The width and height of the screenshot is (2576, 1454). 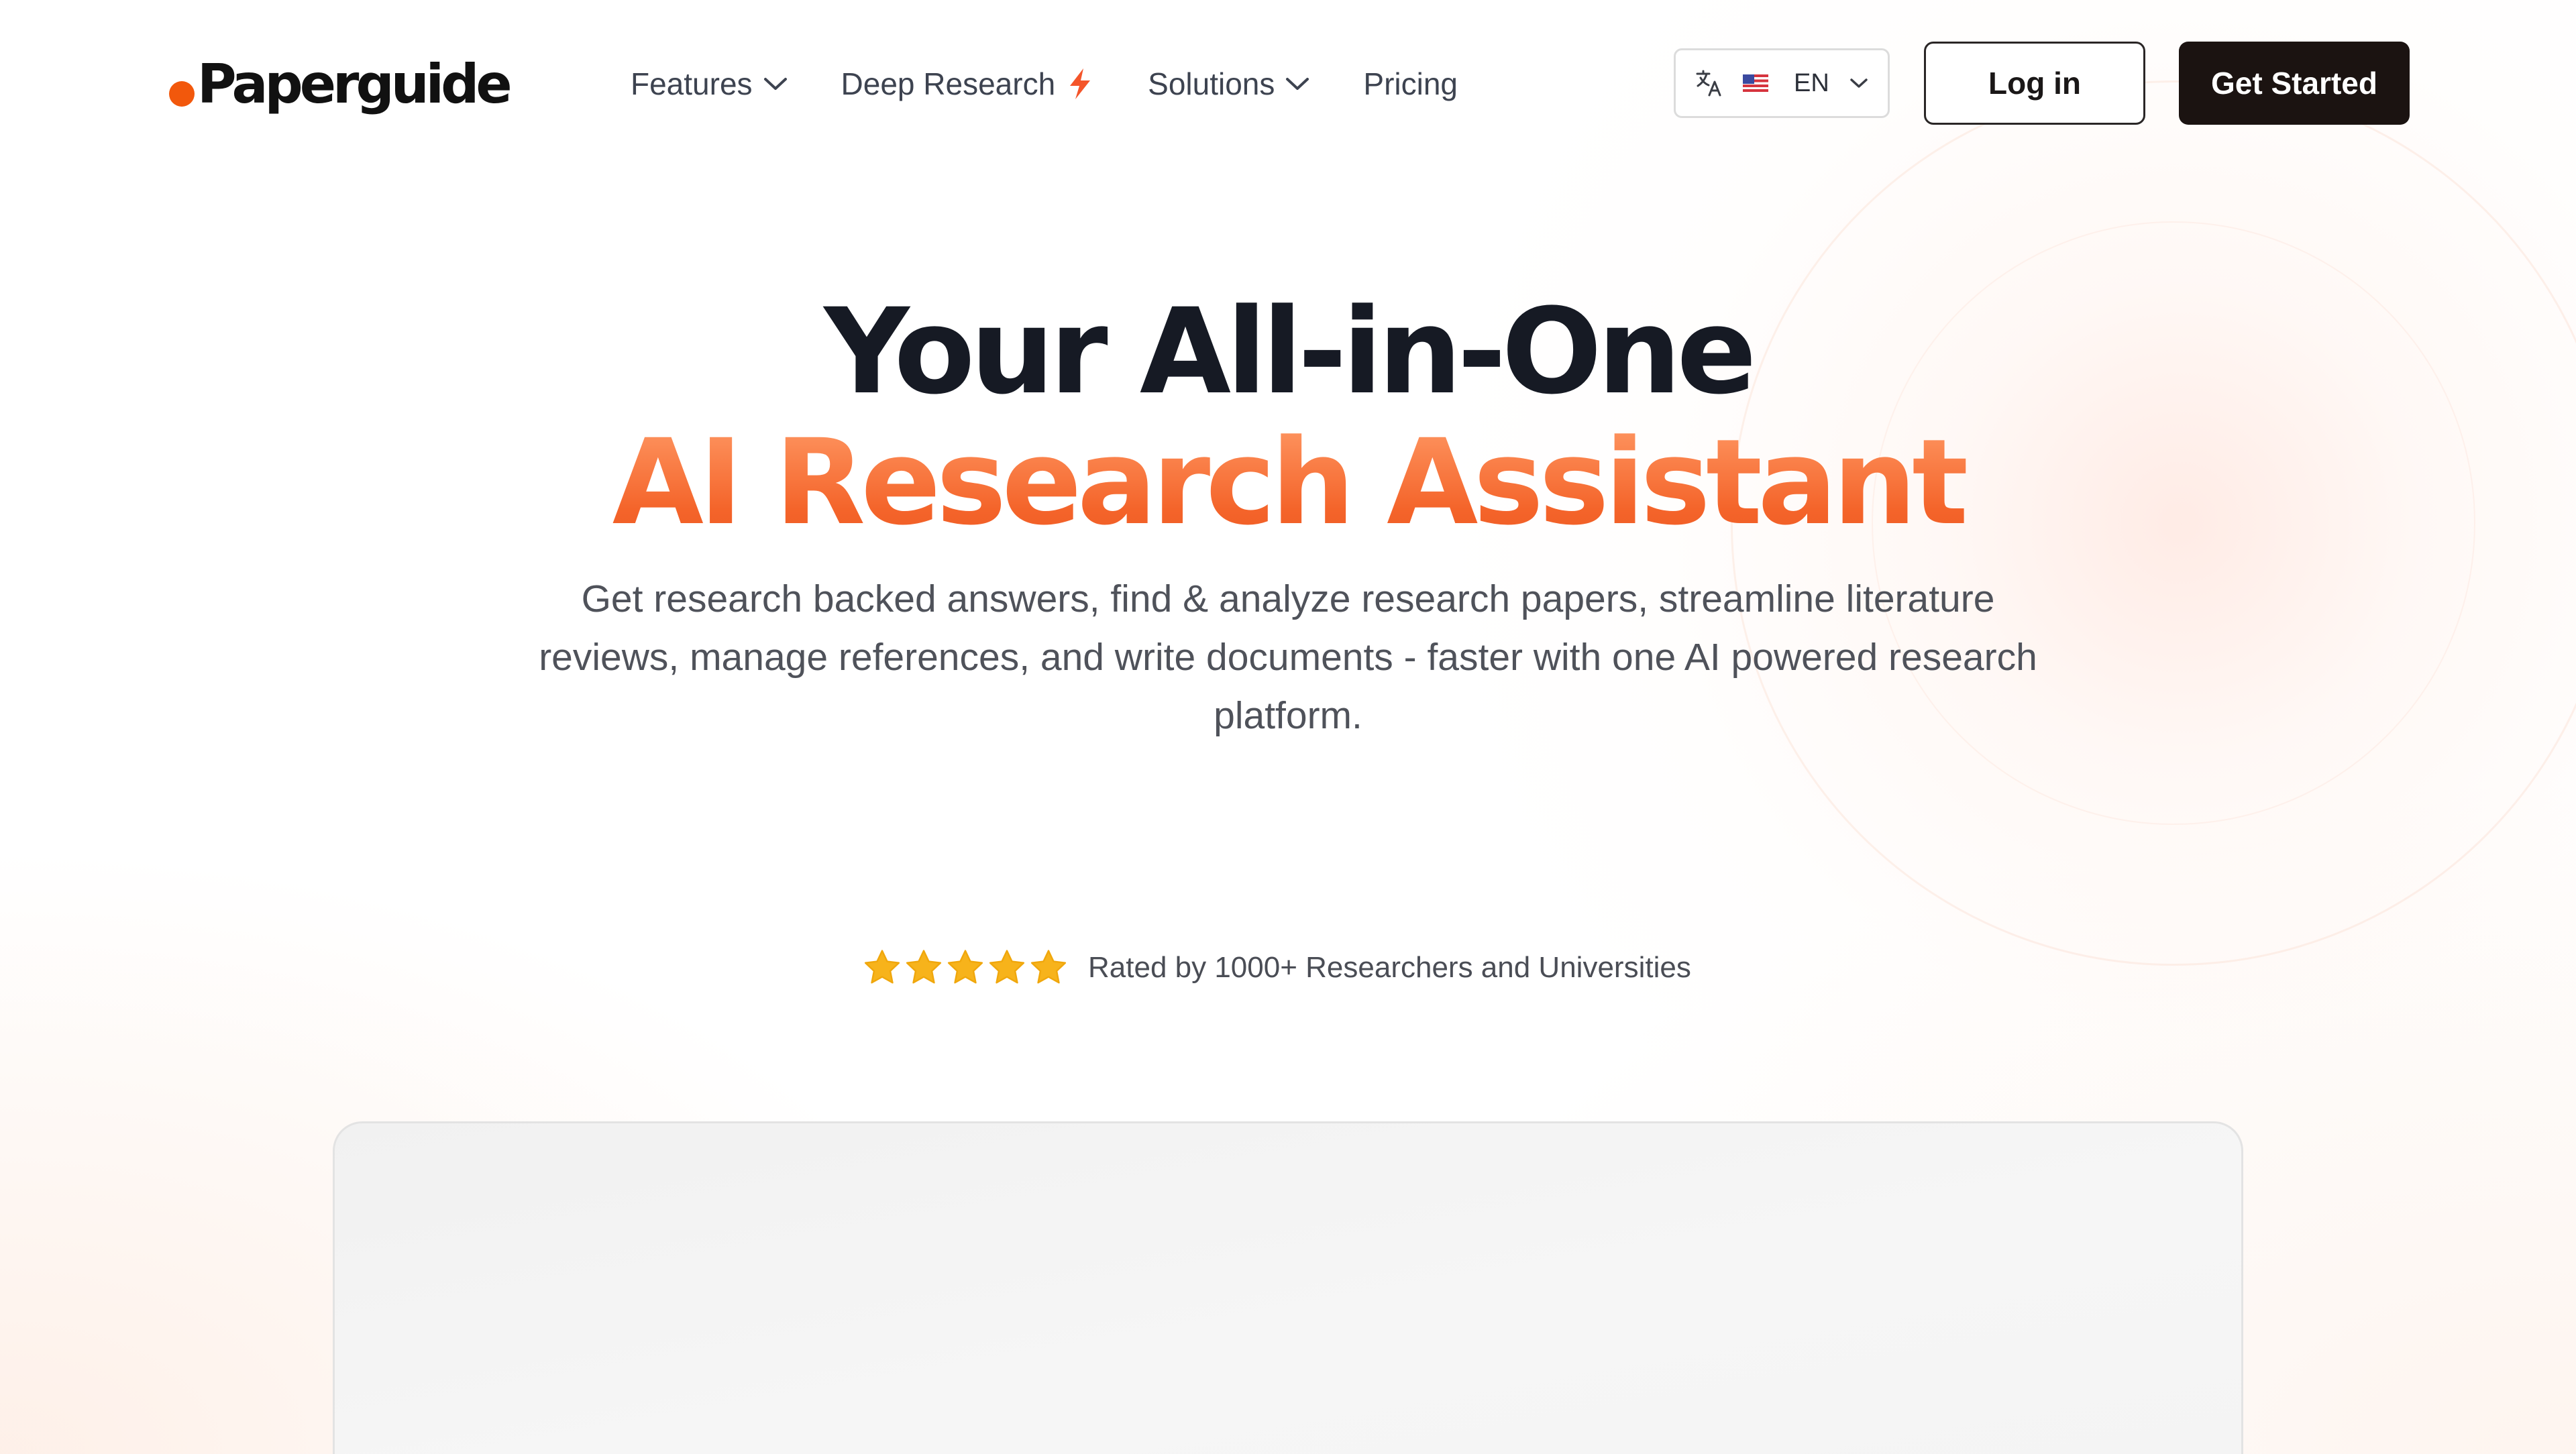 I want to click on logo-text: Paperguide, so click(x=355, y=83).